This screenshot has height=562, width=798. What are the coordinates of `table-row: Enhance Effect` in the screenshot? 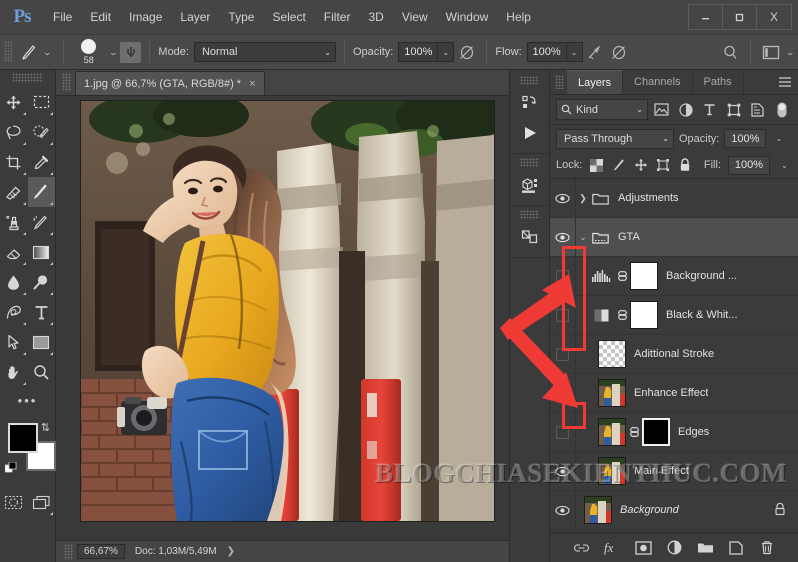 It's located at (674, 393).